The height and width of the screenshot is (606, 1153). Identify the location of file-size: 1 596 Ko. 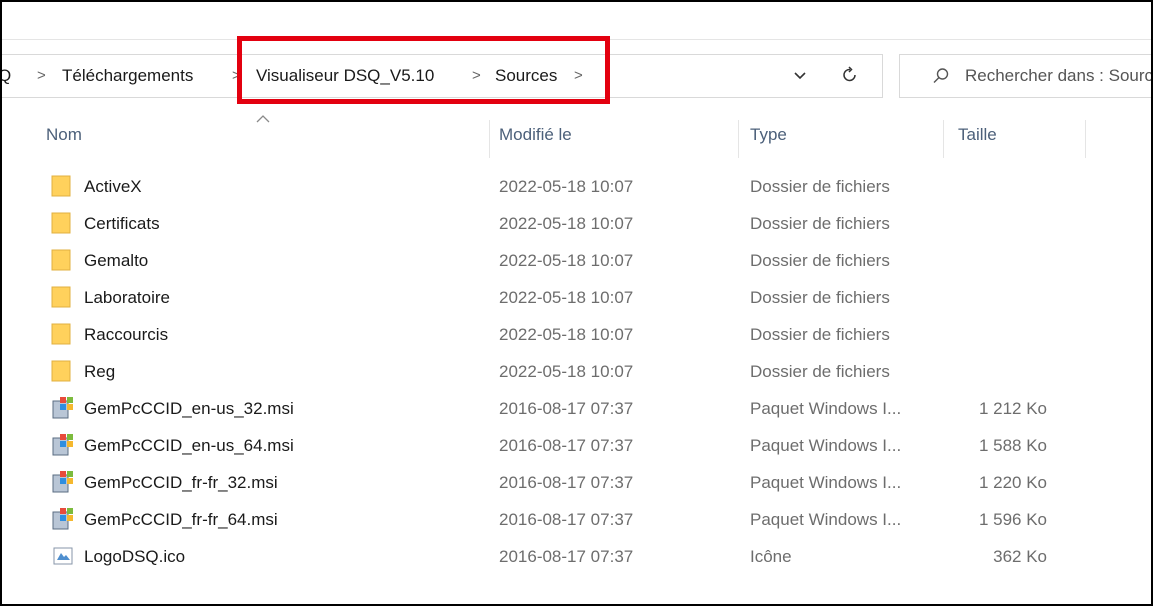
(1012, 519).